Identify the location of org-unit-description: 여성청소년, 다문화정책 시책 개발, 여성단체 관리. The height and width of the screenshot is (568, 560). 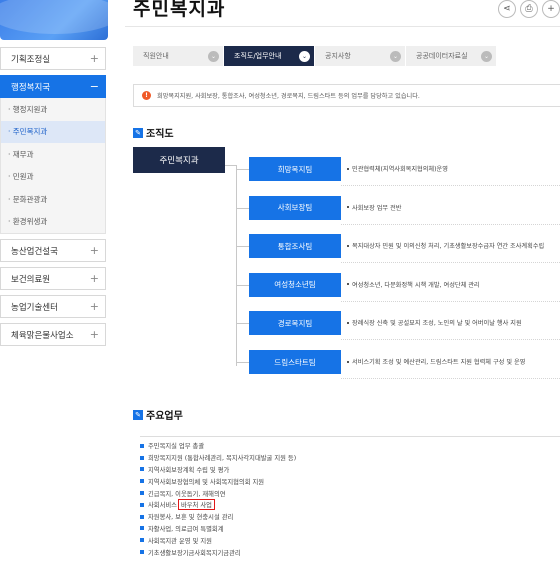
(450, 285).